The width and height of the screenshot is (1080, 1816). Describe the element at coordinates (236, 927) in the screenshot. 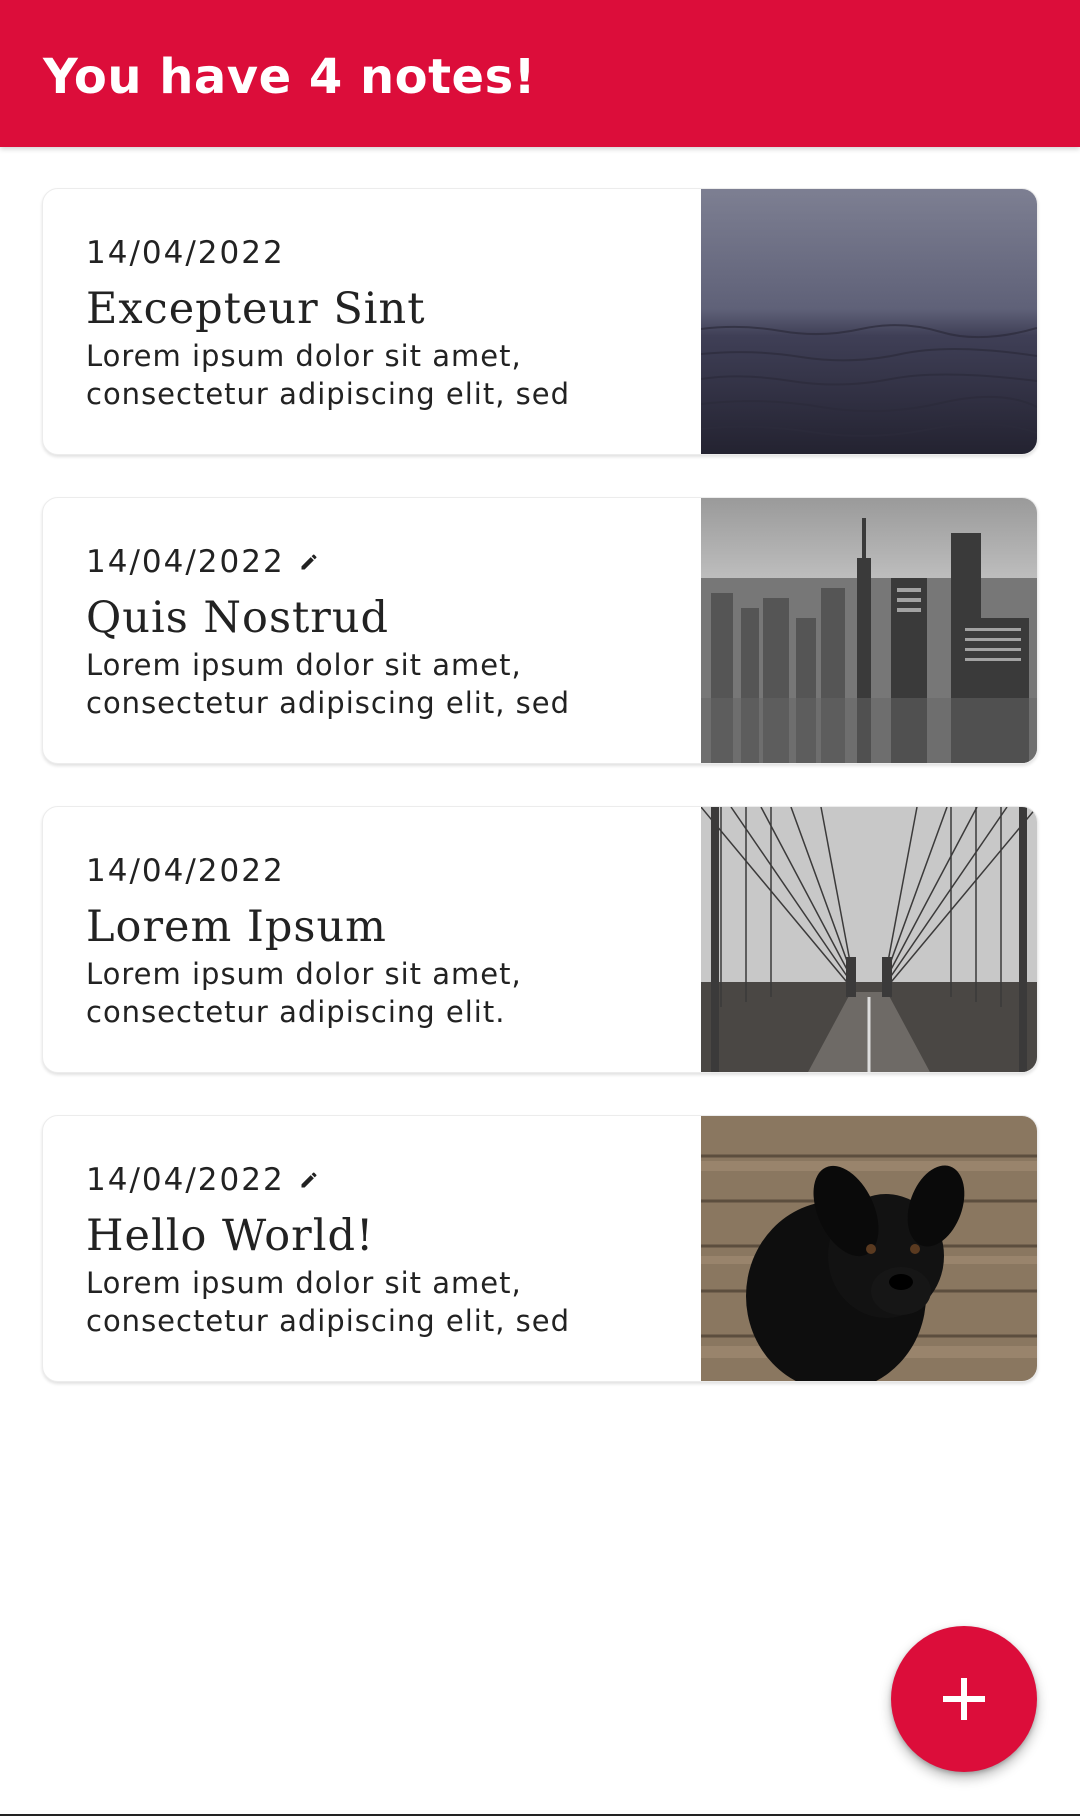

I see `note-title: Lorem Ipsum` at that location.